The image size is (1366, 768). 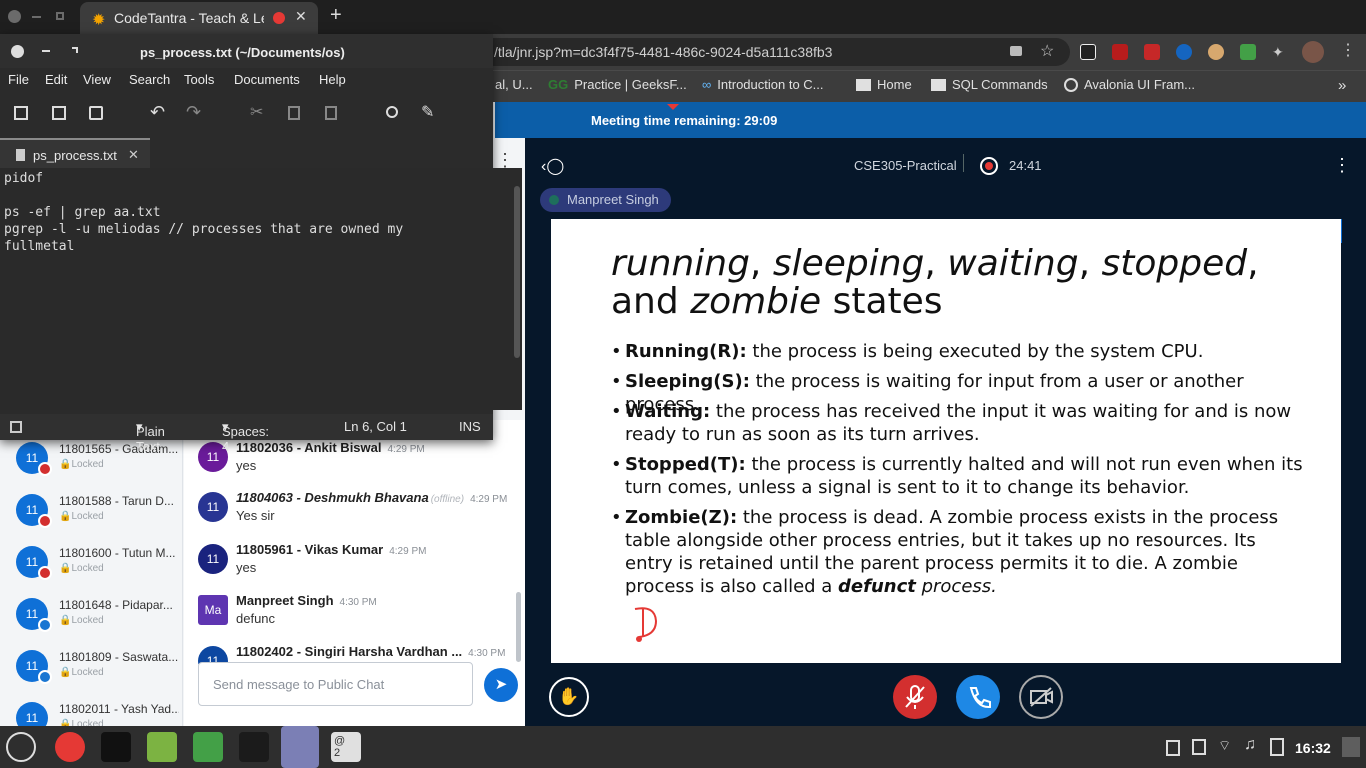 I want to click on menu-edit: Edit, so click(x=56, y=79).